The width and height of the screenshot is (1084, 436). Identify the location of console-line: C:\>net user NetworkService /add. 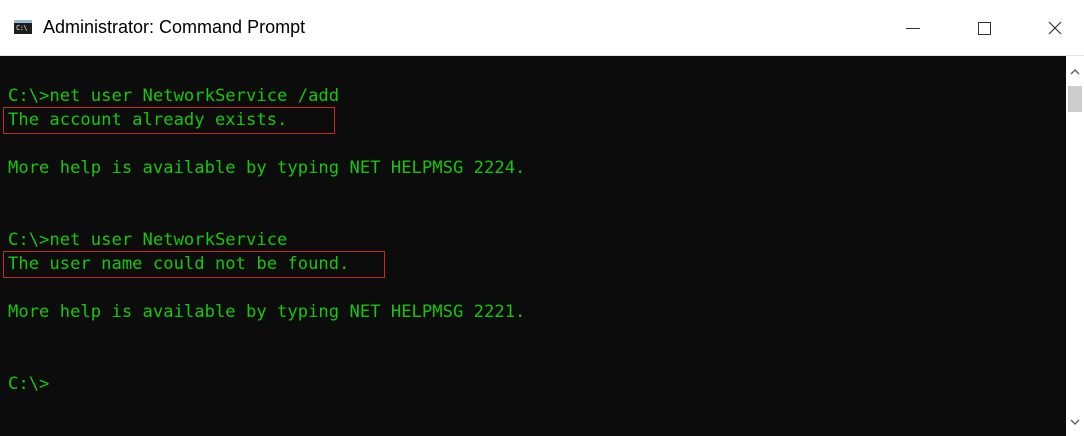
(174, 96).